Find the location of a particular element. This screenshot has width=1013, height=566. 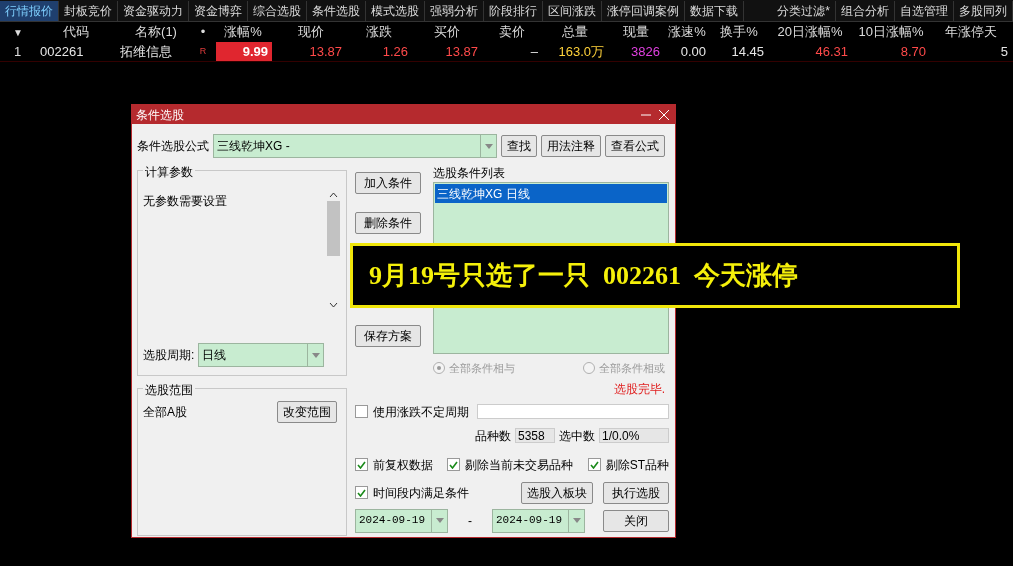

column-header: 现量 is located at coordinates (636, 32).